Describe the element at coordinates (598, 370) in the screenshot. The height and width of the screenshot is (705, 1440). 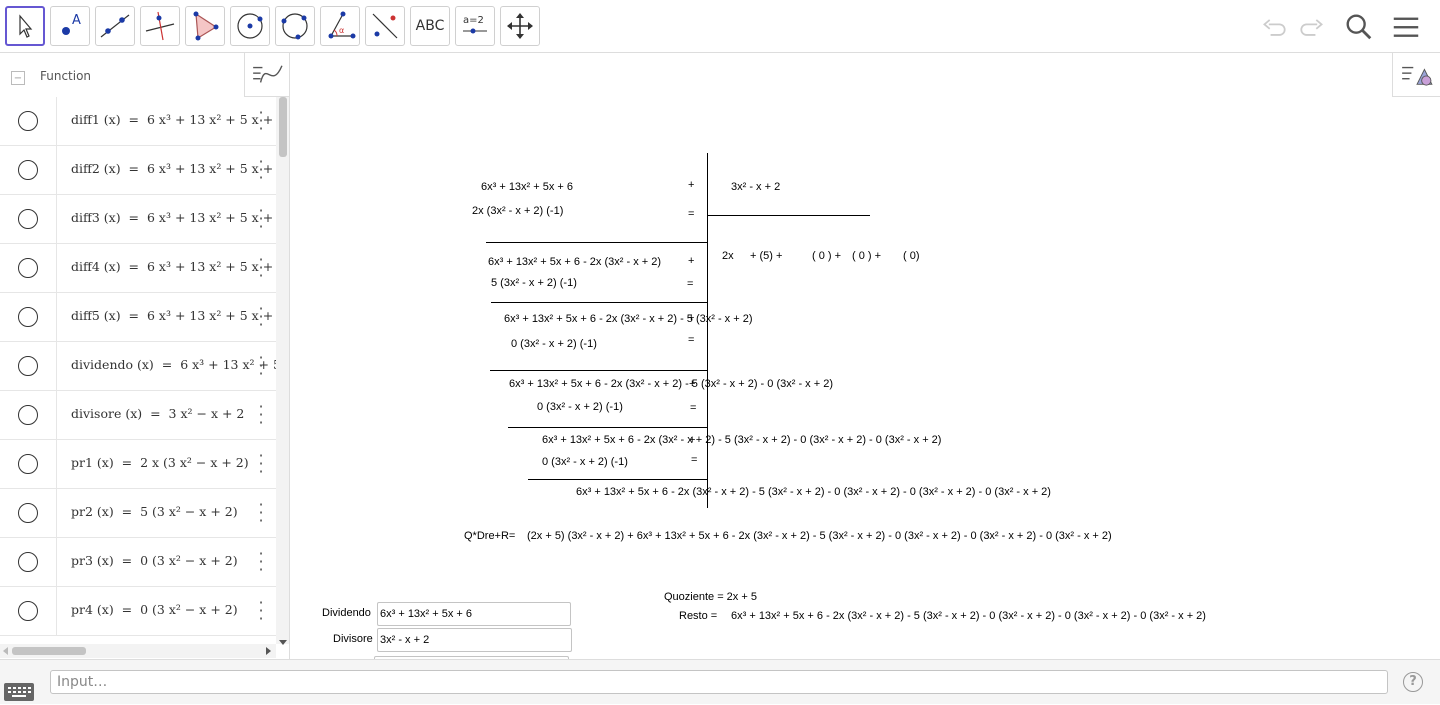
I see `step3-separator` at that location.